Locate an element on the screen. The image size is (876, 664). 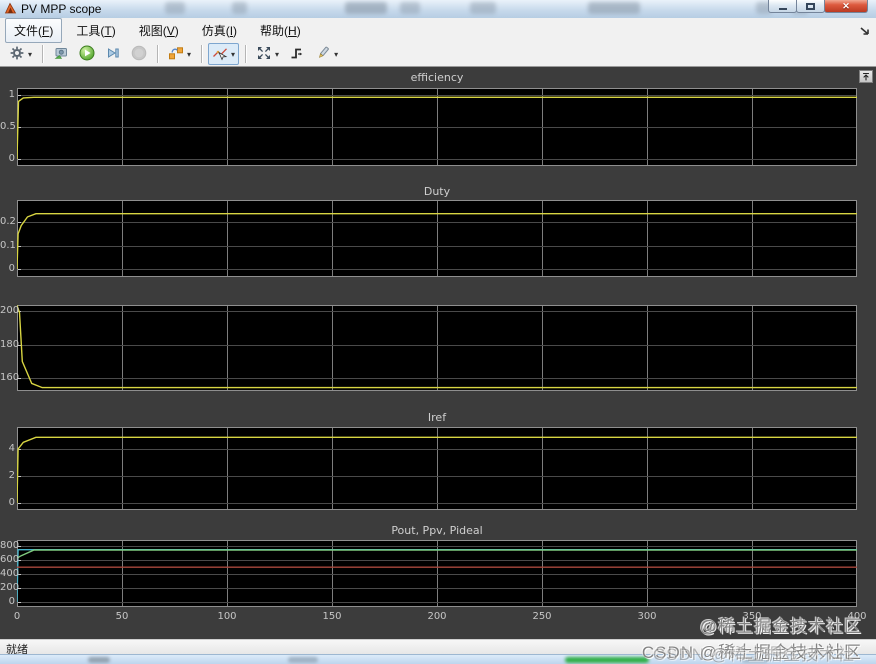
plot-2-ytick-label: 0.2 is located at coordinates (8, 222).